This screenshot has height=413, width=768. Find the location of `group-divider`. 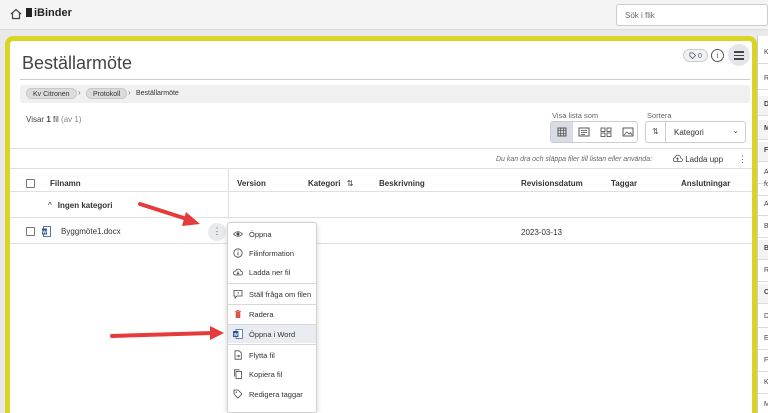

group-divider is located at coordinates (381, 217).